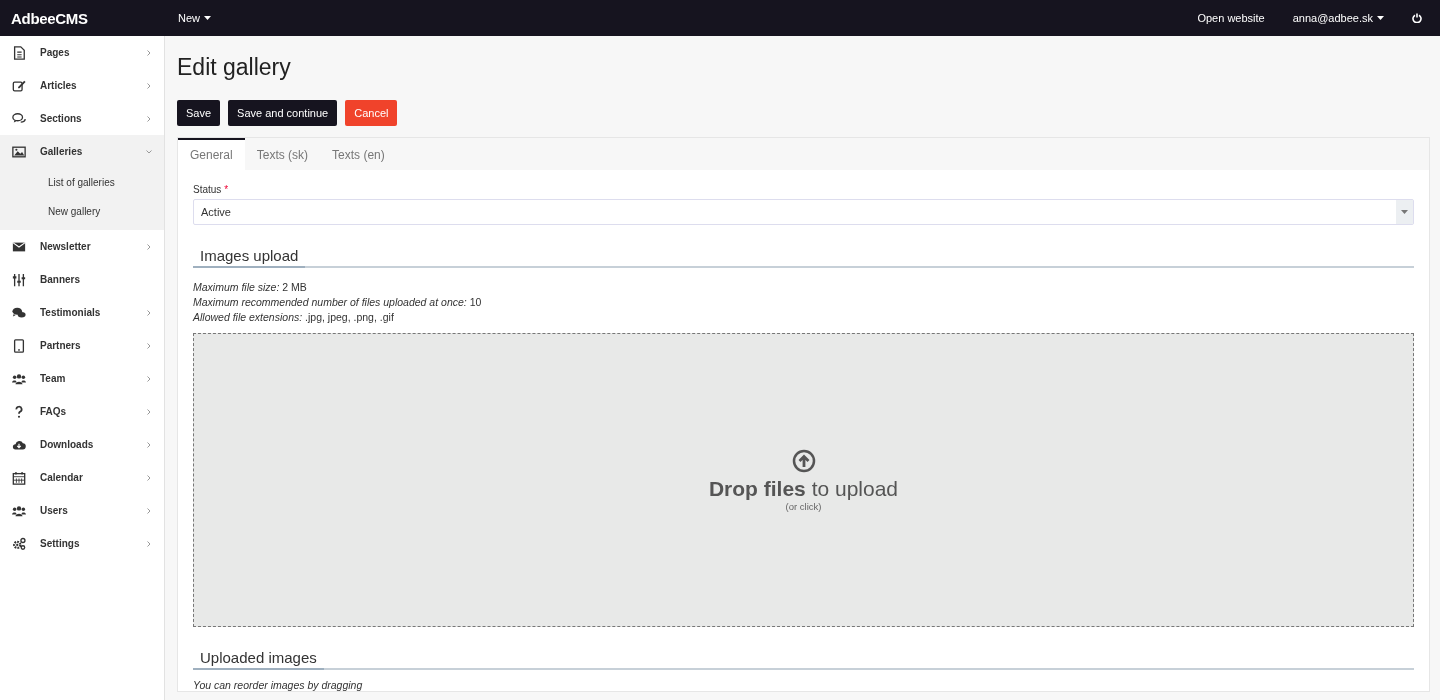  I want to click on power-icon, so click(1417, 18).